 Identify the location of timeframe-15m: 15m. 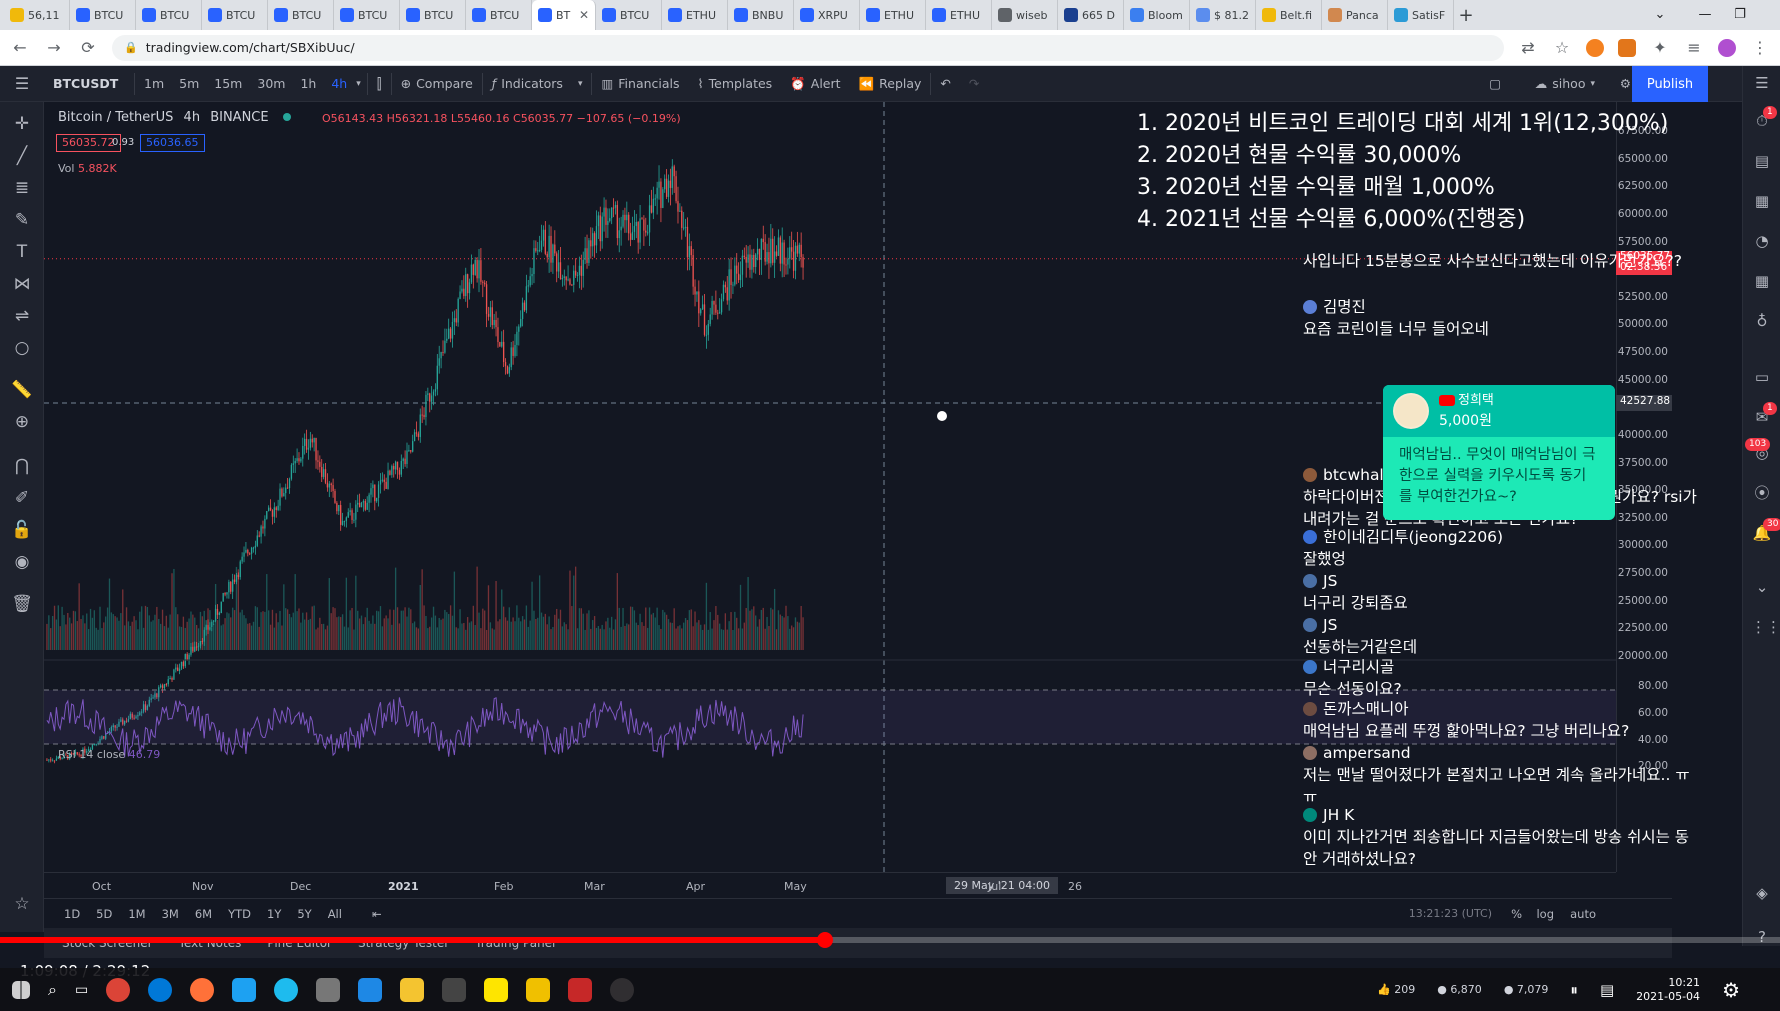
(228, 83).